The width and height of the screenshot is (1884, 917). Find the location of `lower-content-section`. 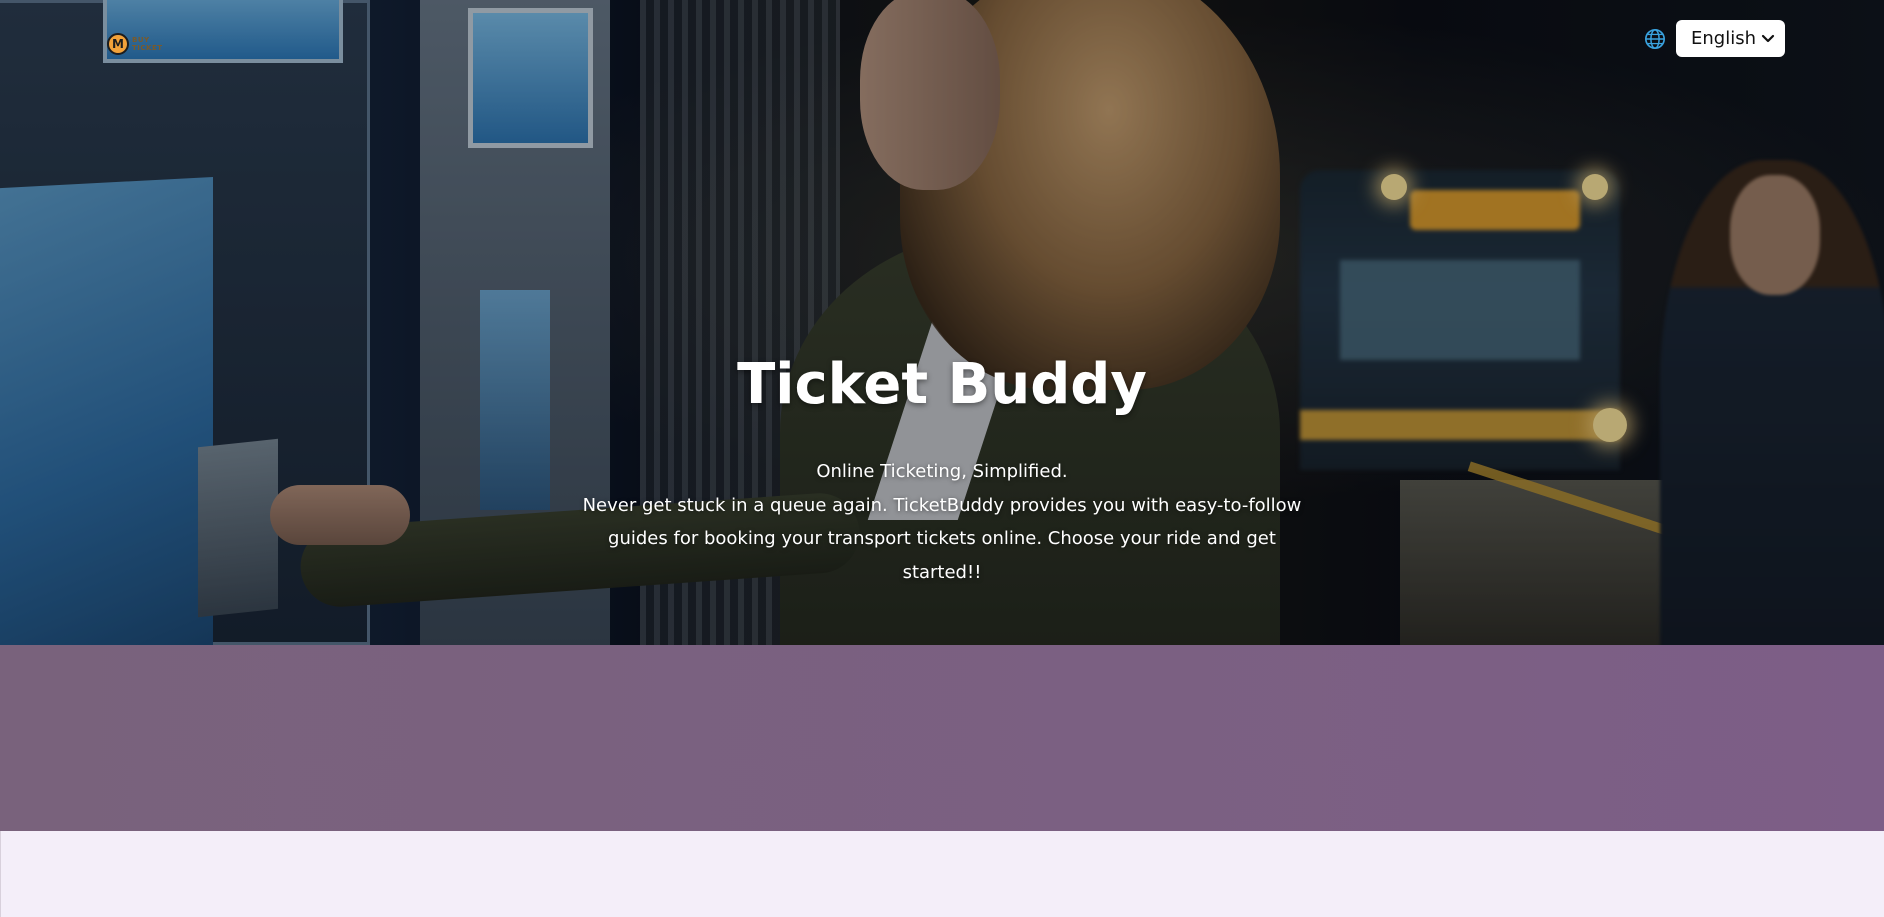

lower-content-section is located at coordinates (942, 874).